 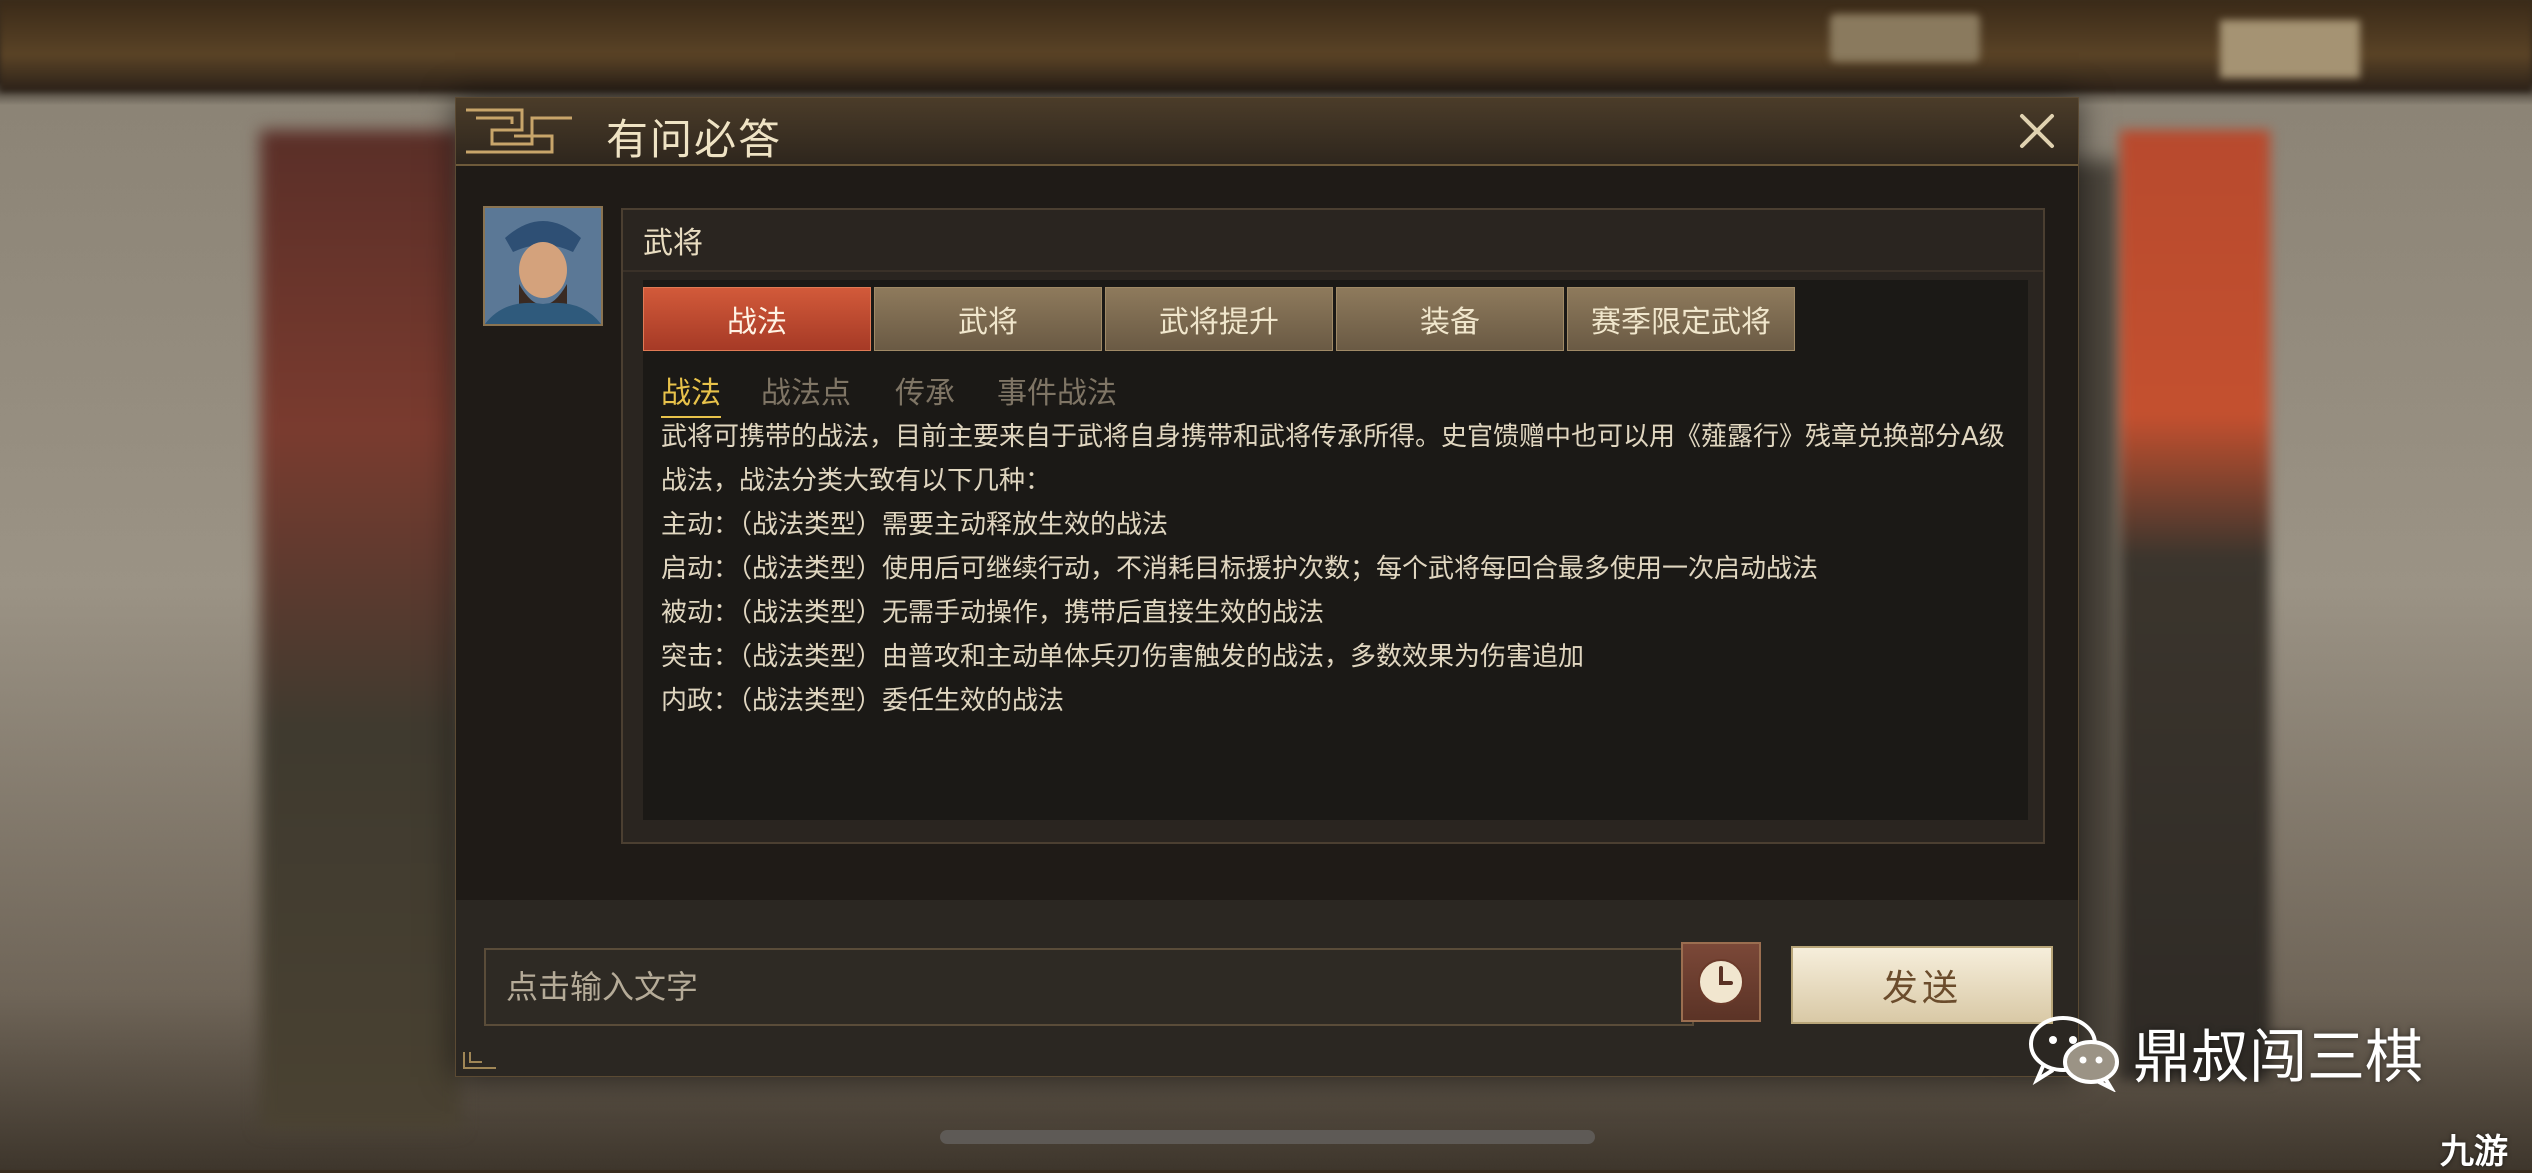 What do you see at coordinates (988, 319) in the screenshot?
I see `tab-wujiang: 武将` at bounding box center [988, 319].